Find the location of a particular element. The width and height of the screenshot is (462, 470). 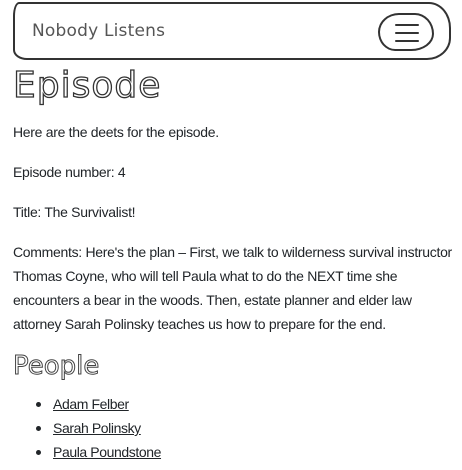

people-heading: People is located at coordinates (56, 366).